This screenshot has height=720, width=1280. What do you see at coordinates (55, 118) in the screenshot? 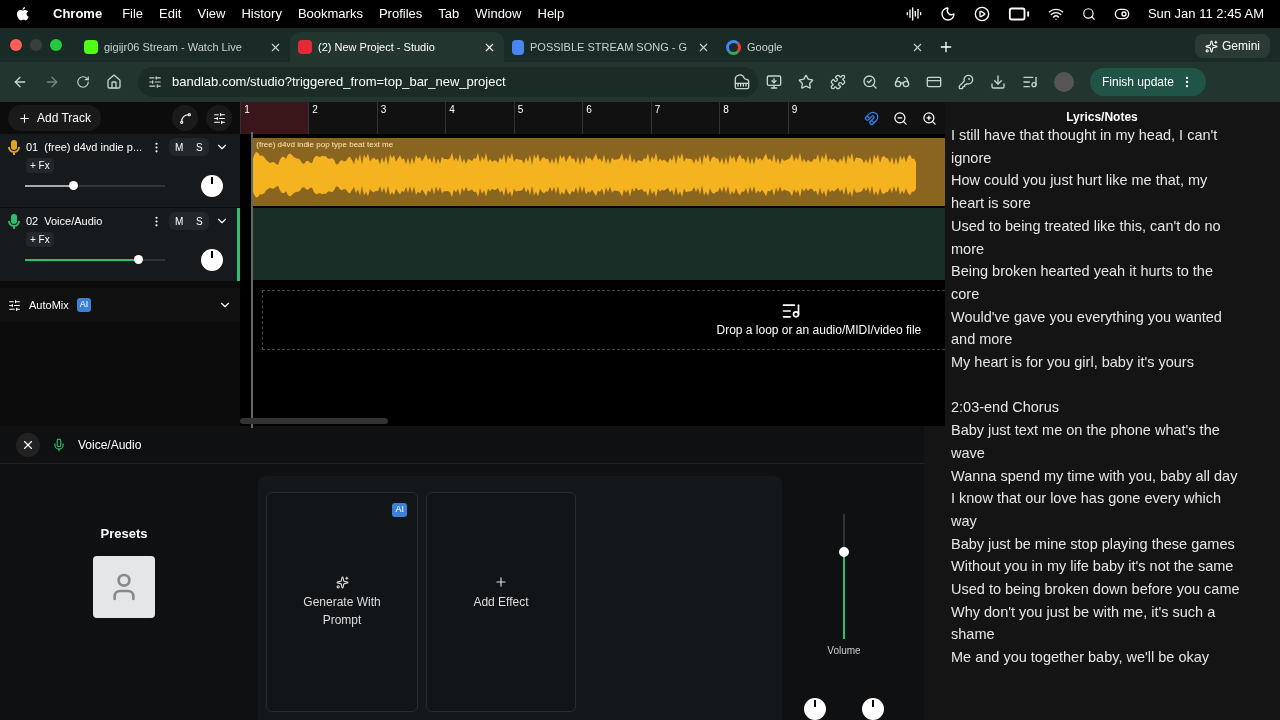
I see `add-track-button: Add Track` at bounding box center [55, 118].